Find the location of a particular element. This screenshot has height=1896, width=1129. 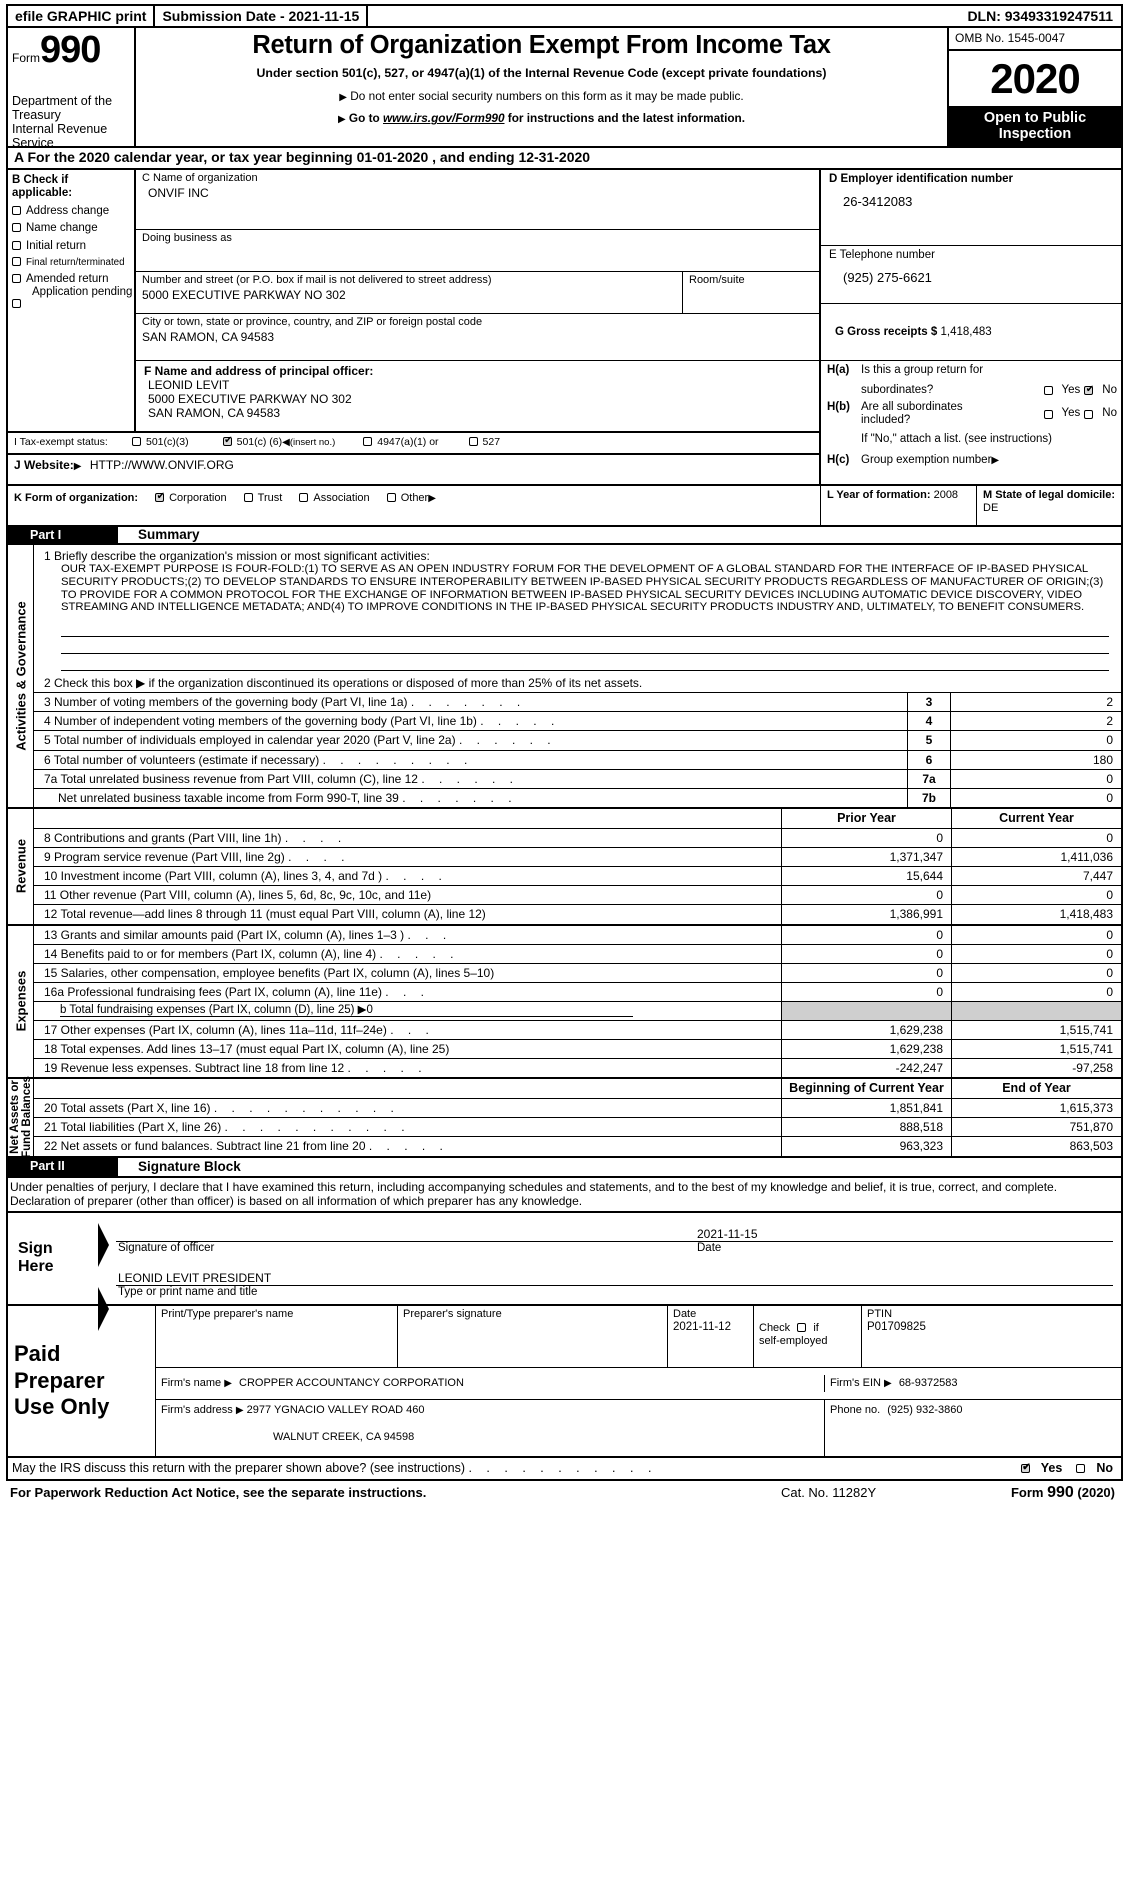

open-to-public-badge: Open to Public Inspection is located at coordinates (1035, 126).